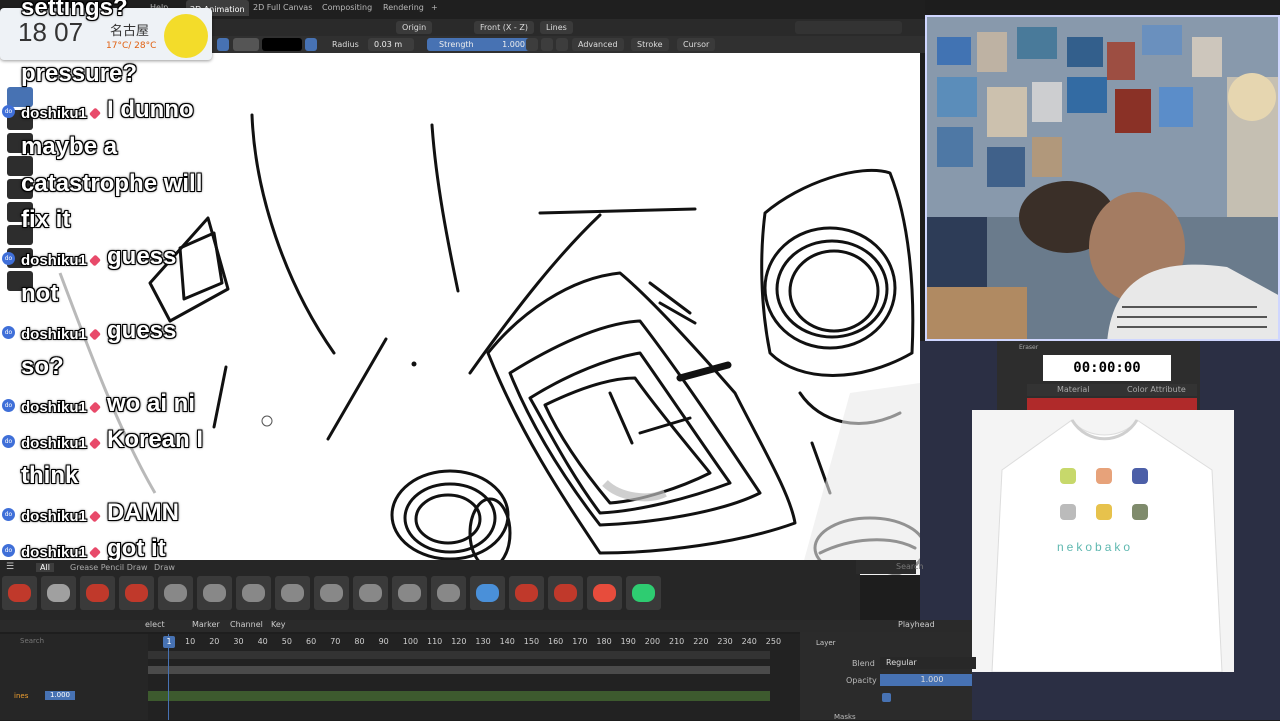  I want to click on layer-properties: Layer Blend Regular Opacity 1.000 Masks, so click(892, 676).